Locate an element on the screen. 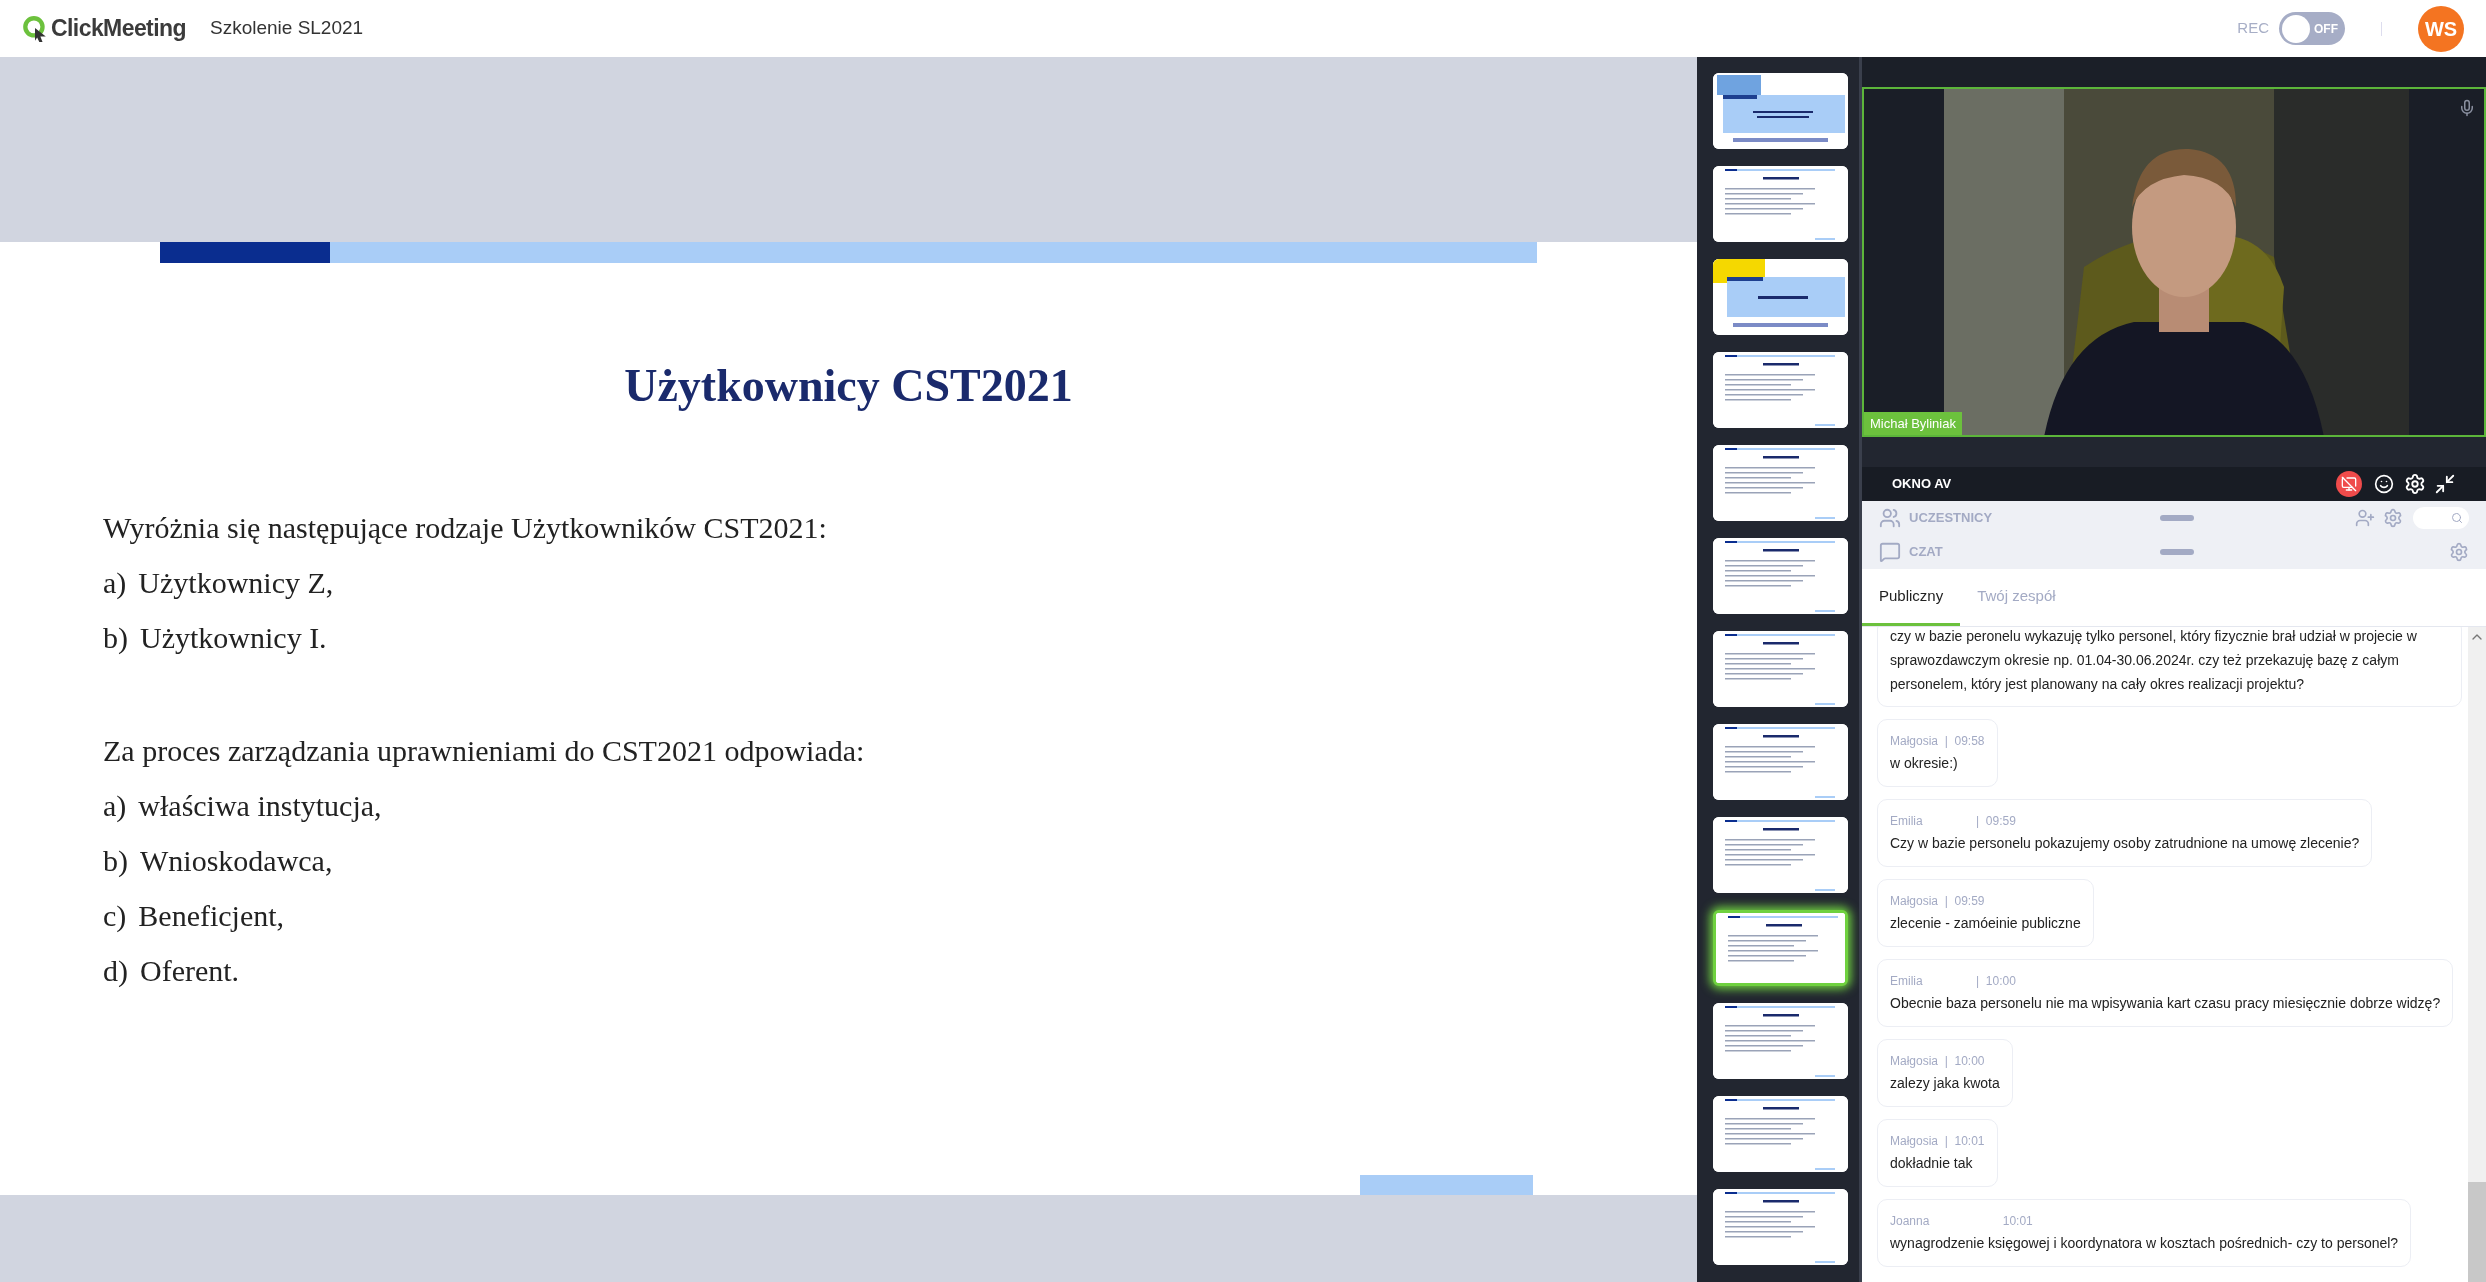 The height and width of the screenshot is (1282, 2486). participants-title: UCZESTNICY is located at coordinates (1951, 518).